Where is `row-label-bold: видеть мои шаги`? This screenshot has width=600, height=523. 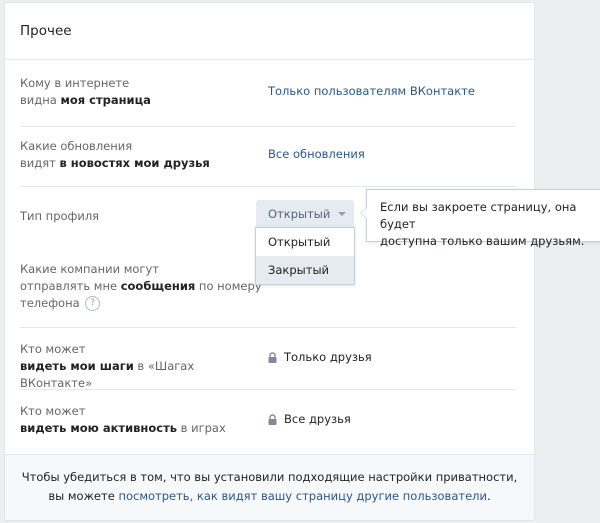
row-label-bold: видеть мои шаги is located at coordinates (77, 366).